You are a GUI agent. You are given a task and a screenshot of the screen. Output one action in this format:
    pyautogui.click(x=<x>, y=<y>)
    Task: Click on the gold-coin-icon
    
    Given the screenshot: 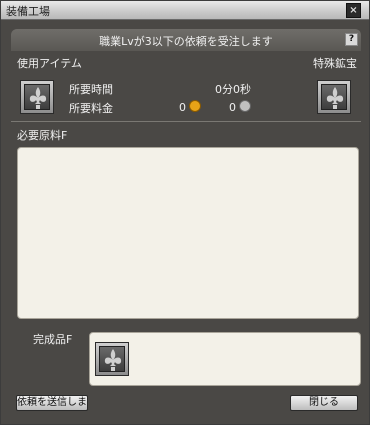 What is the action you would take?
    pyautogui.click(x=195, y=106)
    